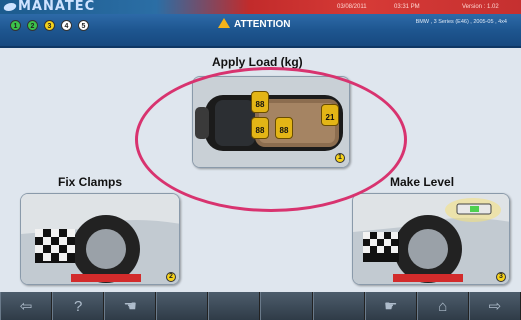 The height and width of the screenshot is (320, 521). I want to click on hand-icon: ☚, so click(130, 306).